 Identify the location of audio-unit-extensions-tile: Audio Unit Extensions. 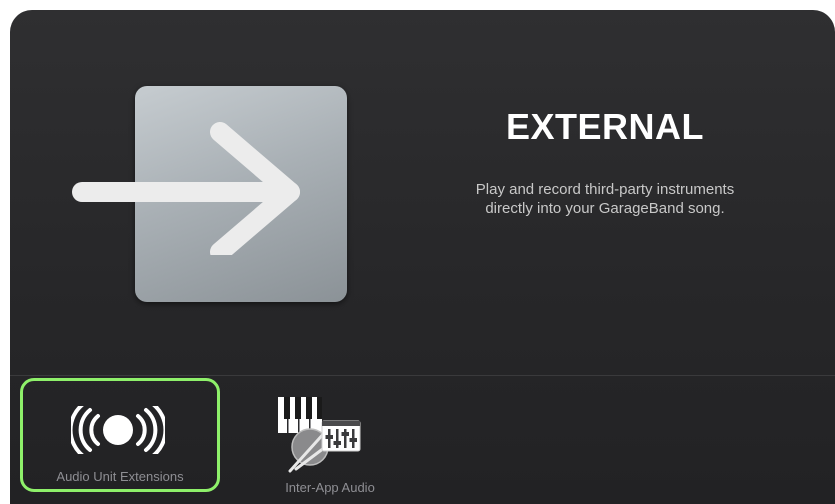
(120, 435).